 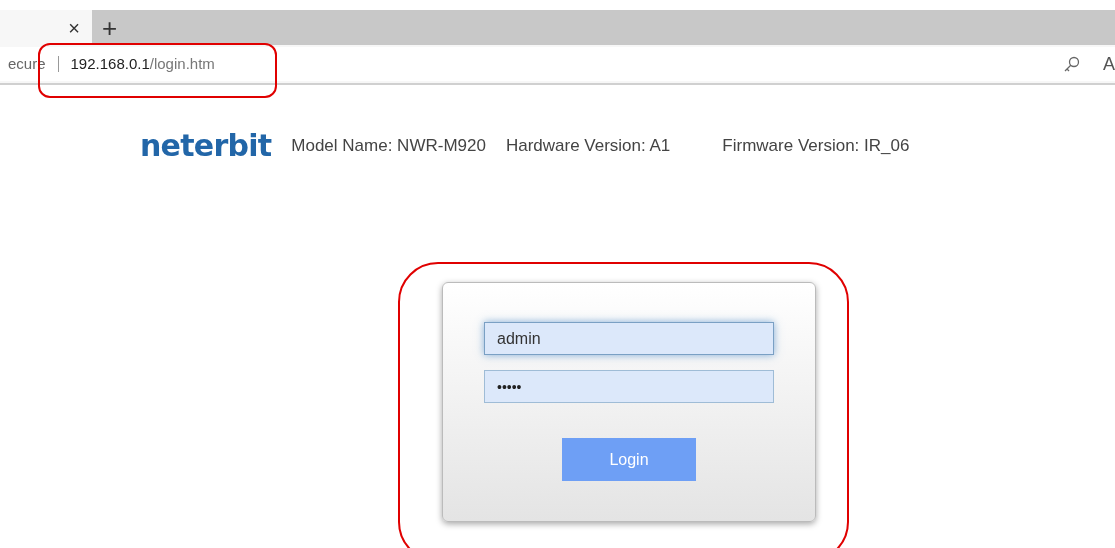 I want to click on brand-logo: neterbit, so click(x=206, y=146).